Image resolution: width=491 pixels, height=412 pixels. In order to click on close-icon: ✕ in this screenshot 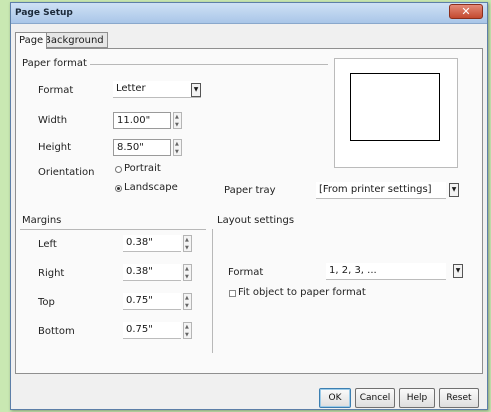, I will do `click(466, 11)`.